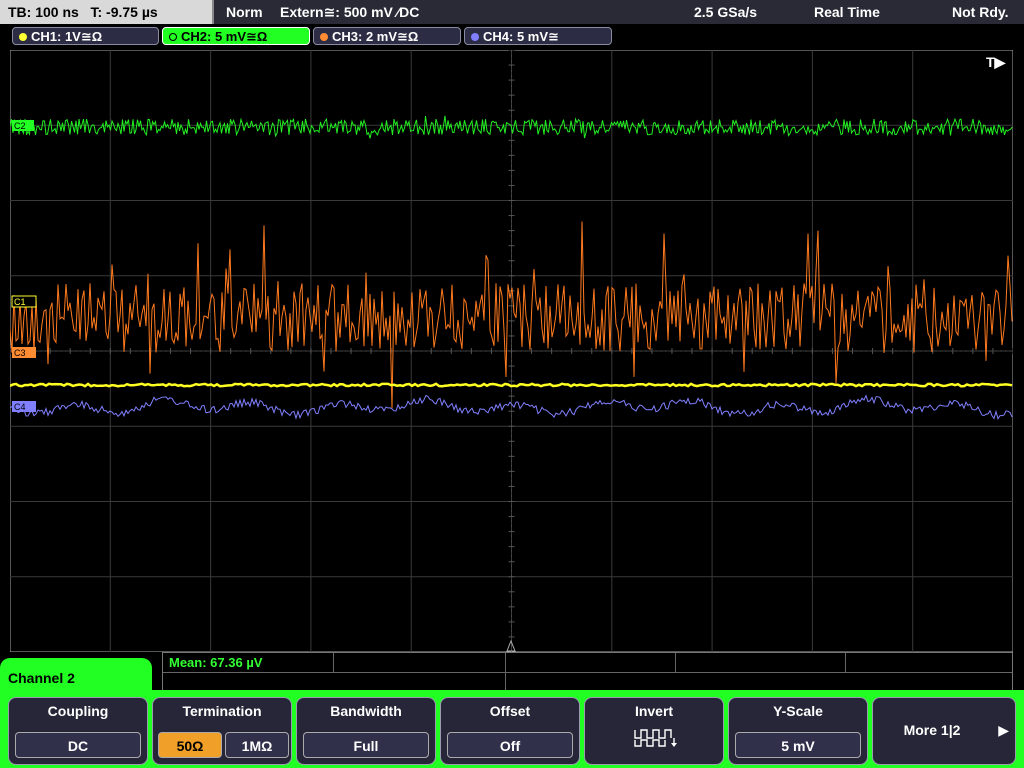 The height and width of the screenshot is (768, 1024). I want to click on ch2-color-dot-icon, so click(173, 37).